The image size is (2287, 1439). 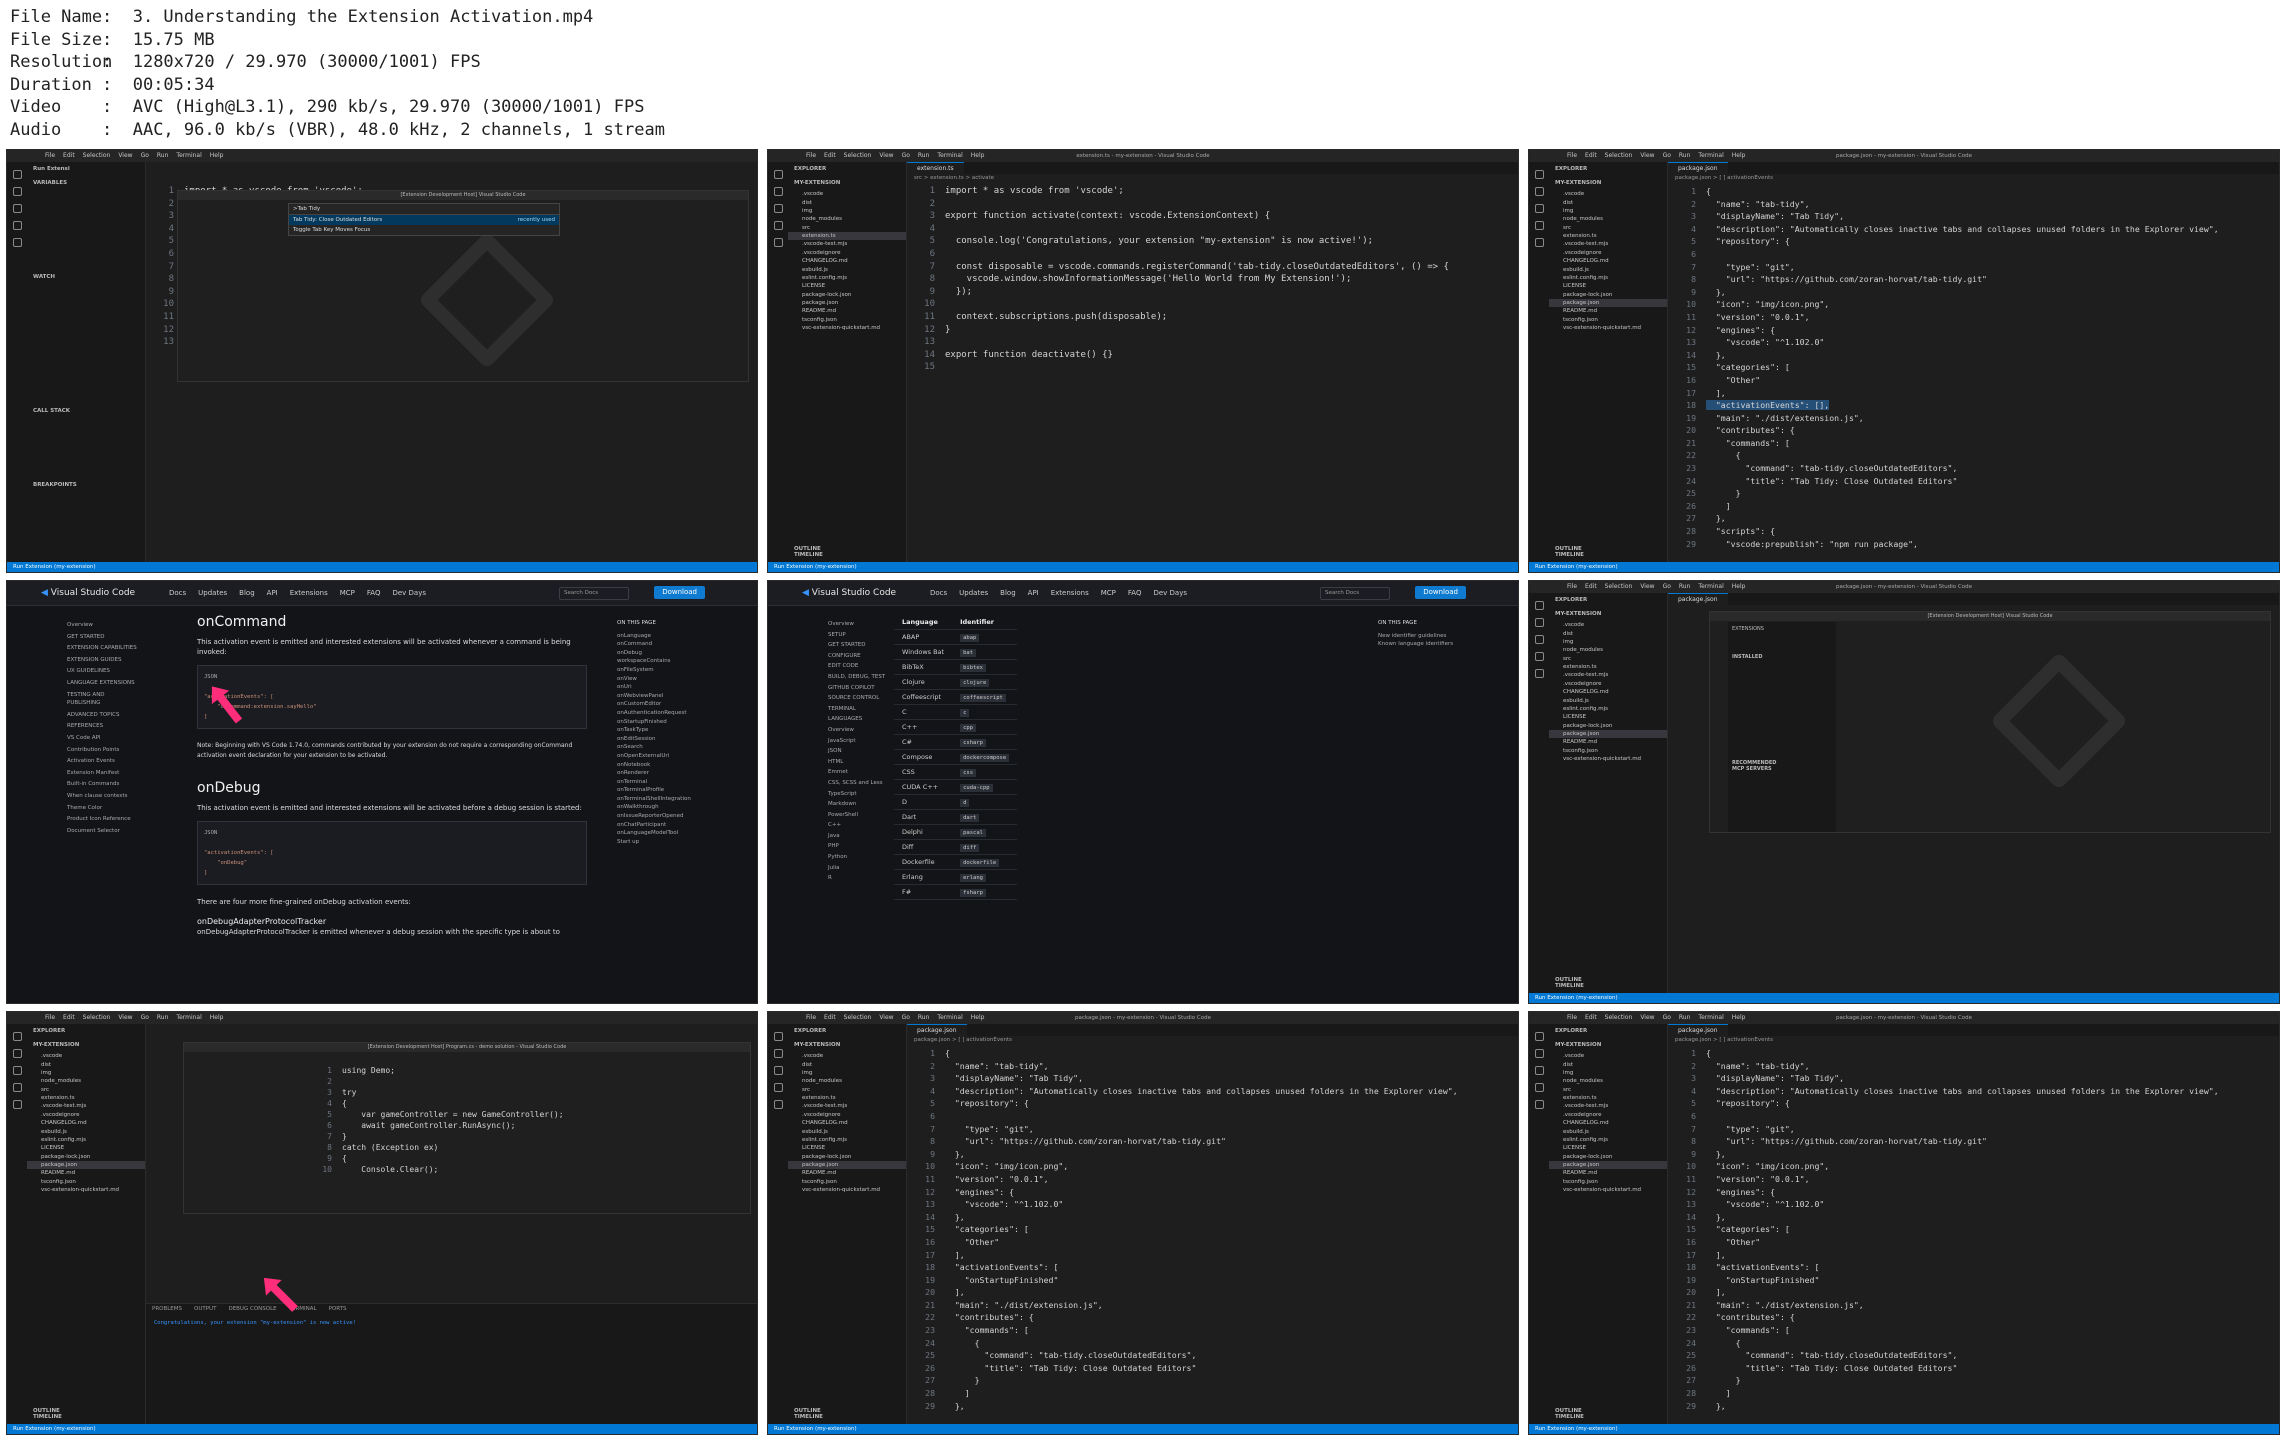 What do you see at coordinates (935, 168) in the screenshot?
I see `tab-extension-ts: extension.ts` at bounding box center [935, 168].